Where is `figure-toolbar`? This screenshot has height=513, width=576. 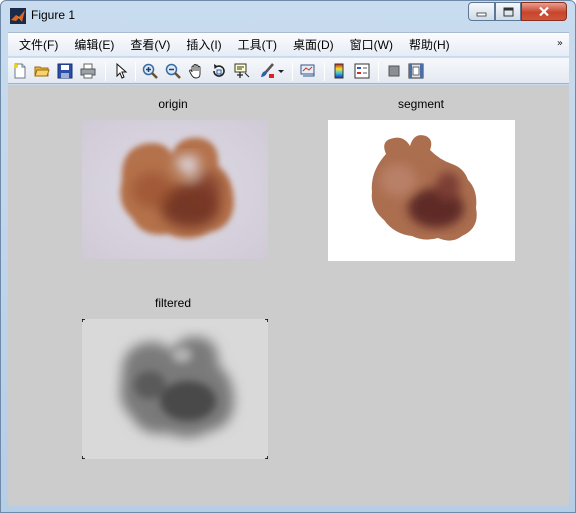 figure-toolbar is located at coordinates (288, 70).